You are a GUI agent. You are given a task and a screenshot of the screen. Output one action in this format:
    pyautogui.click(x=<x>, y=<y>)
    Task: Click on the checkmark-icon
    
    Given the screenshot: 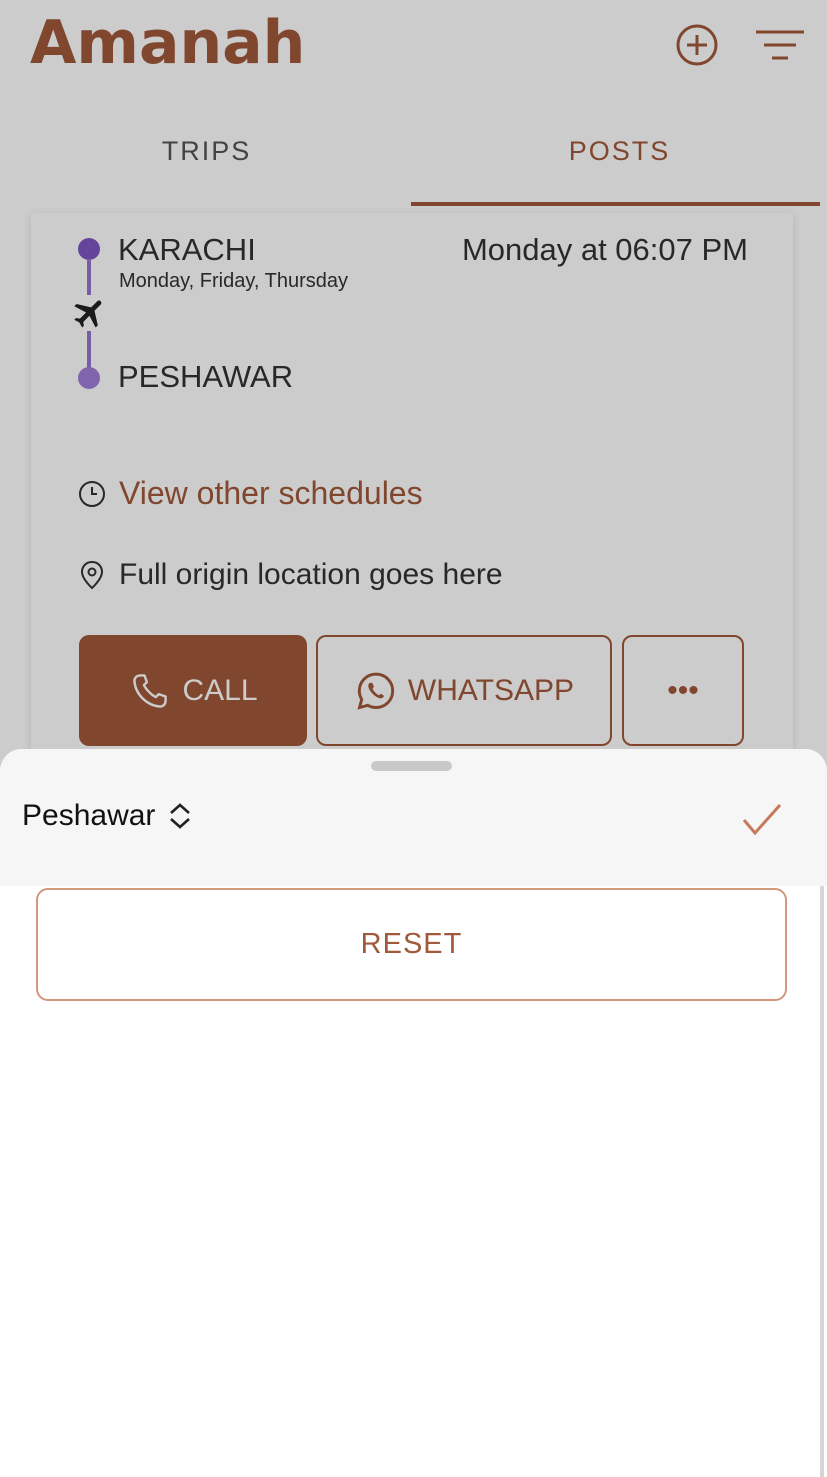 What is the action you would take?
    pyautogui.click(x=762, y=820)
    